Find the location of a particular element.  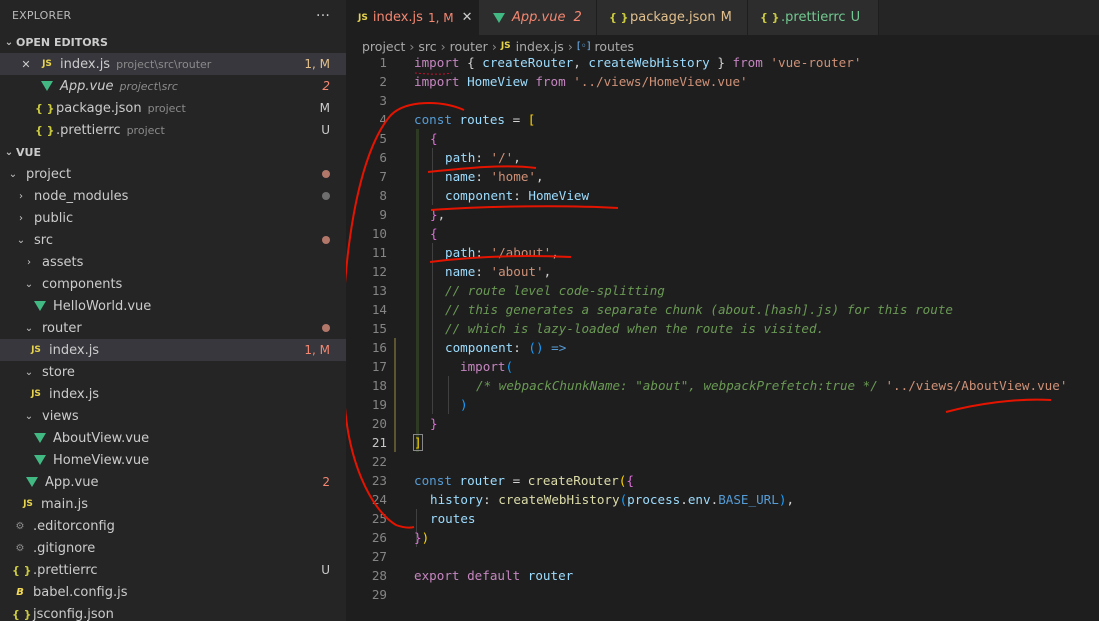

gear-icon: ⚙ is located at coordinates (20, 526).